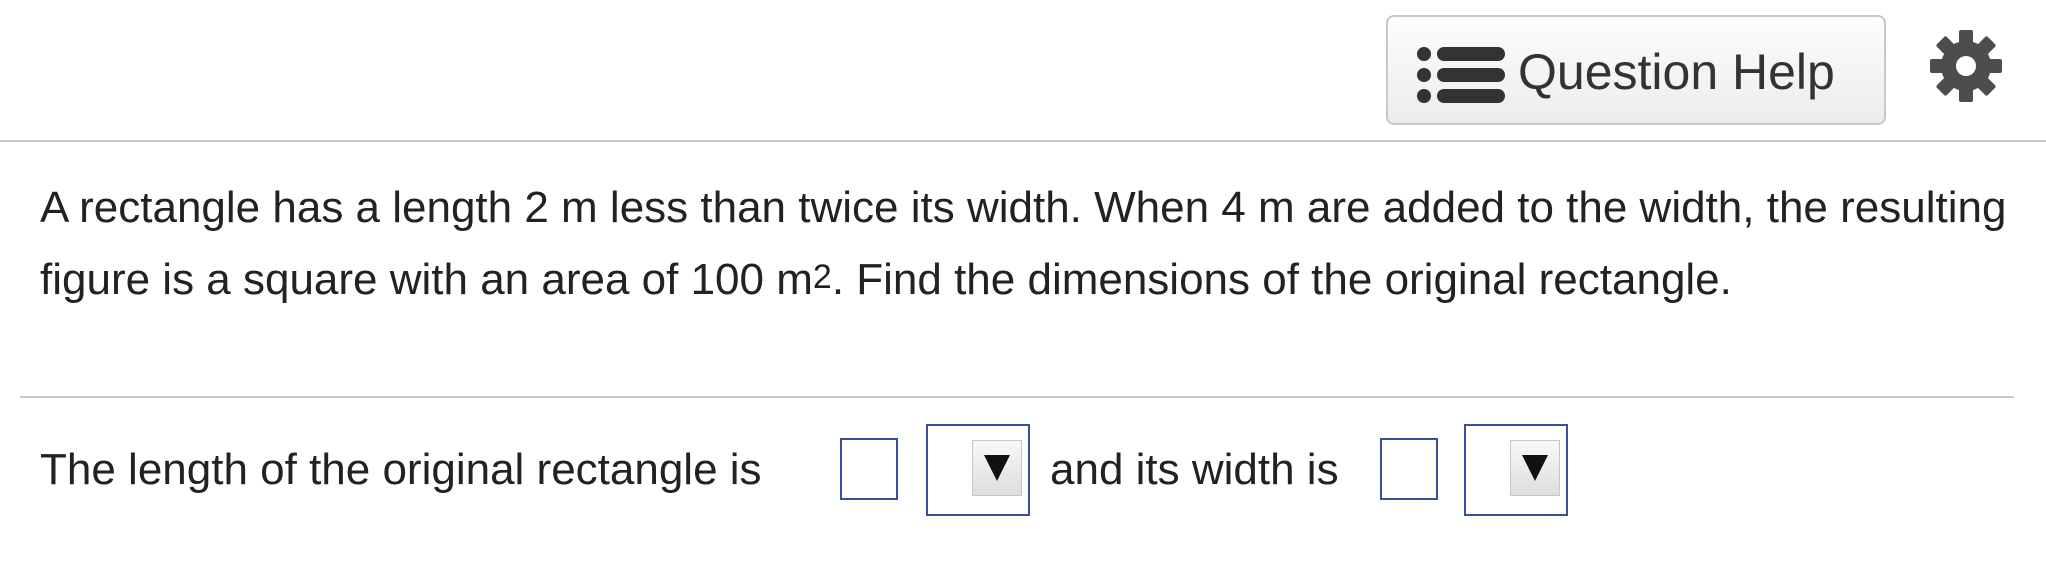 The height and width of the screenshot is (582, 2046). I want to click on list-icon, so click(1461, 75).